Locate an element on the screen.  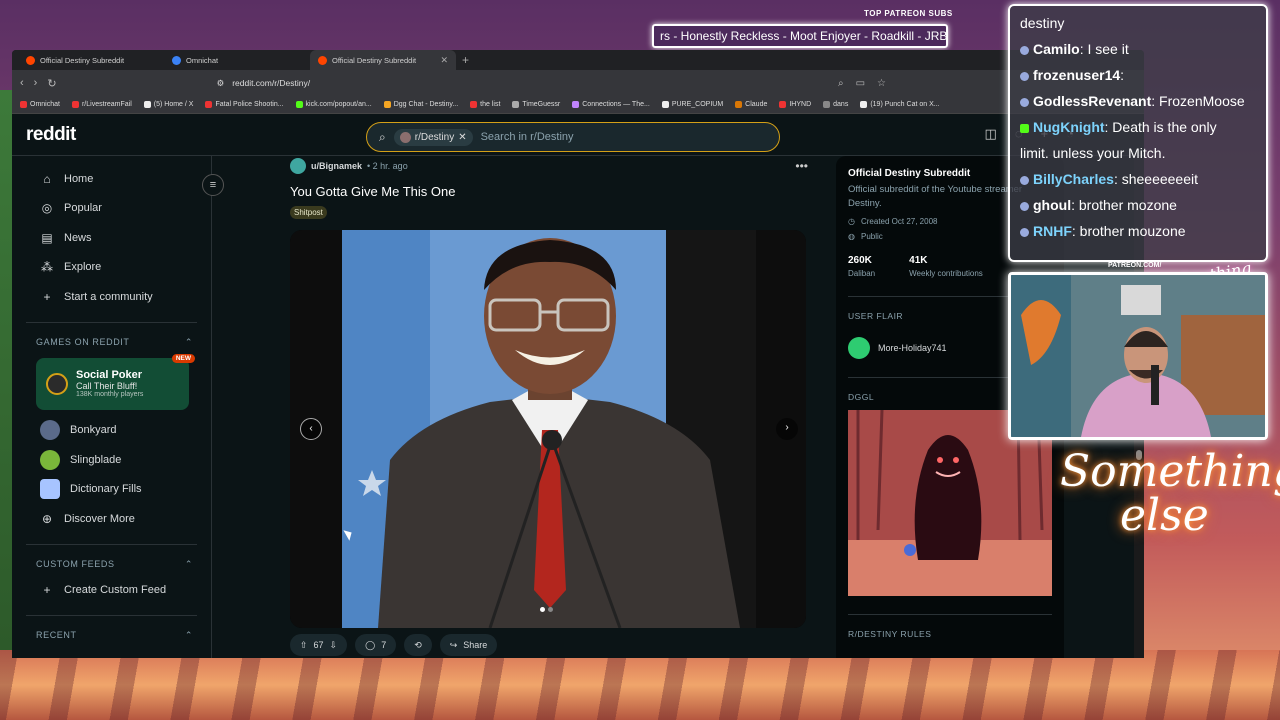
globe-icon: ◍ is located at coordinates (851, 236).